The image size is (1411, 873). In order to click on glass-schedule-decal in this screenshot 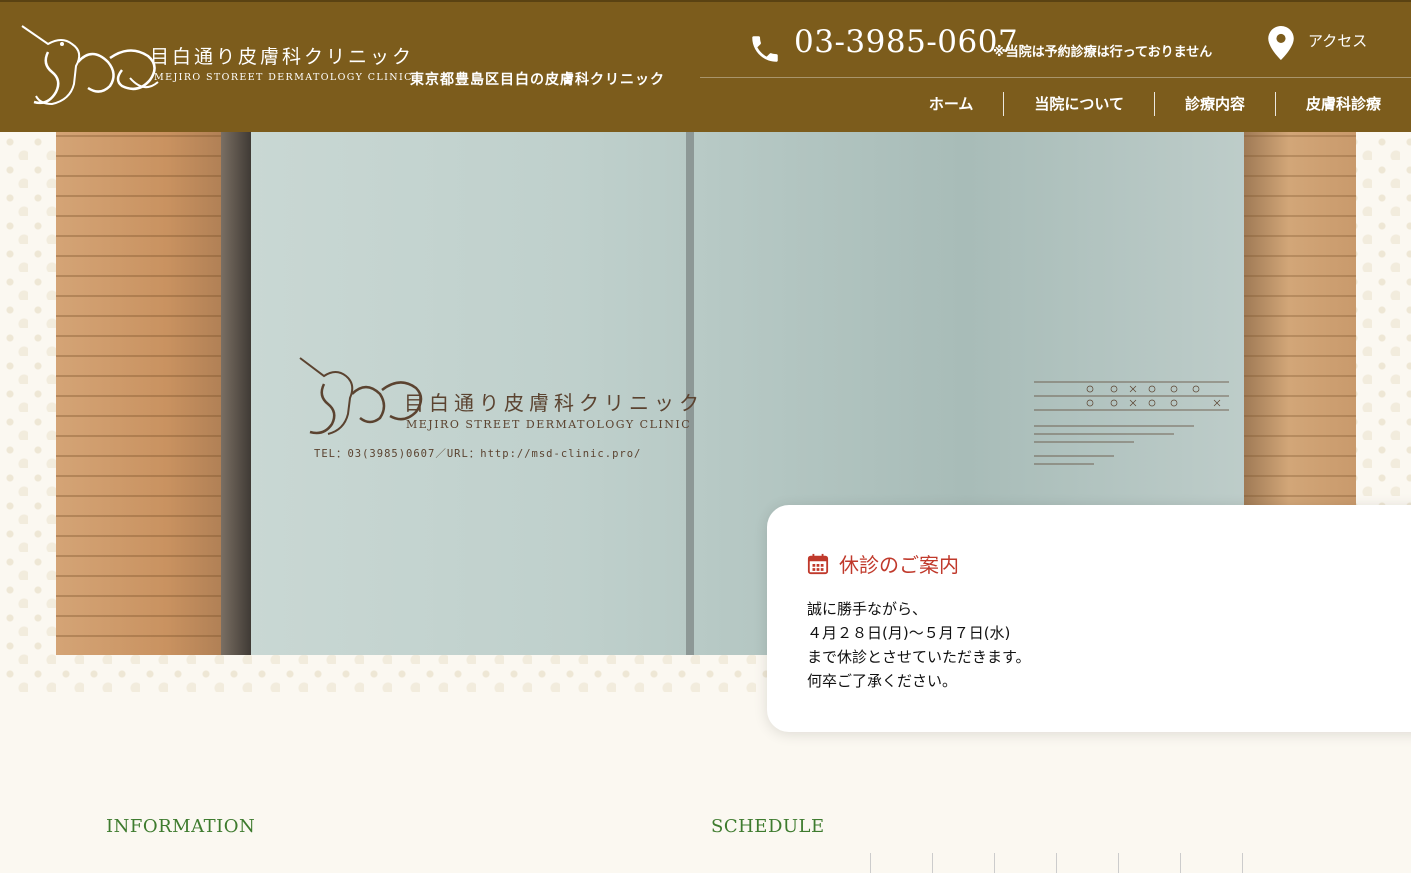, I will do `click(1131, 423)`.